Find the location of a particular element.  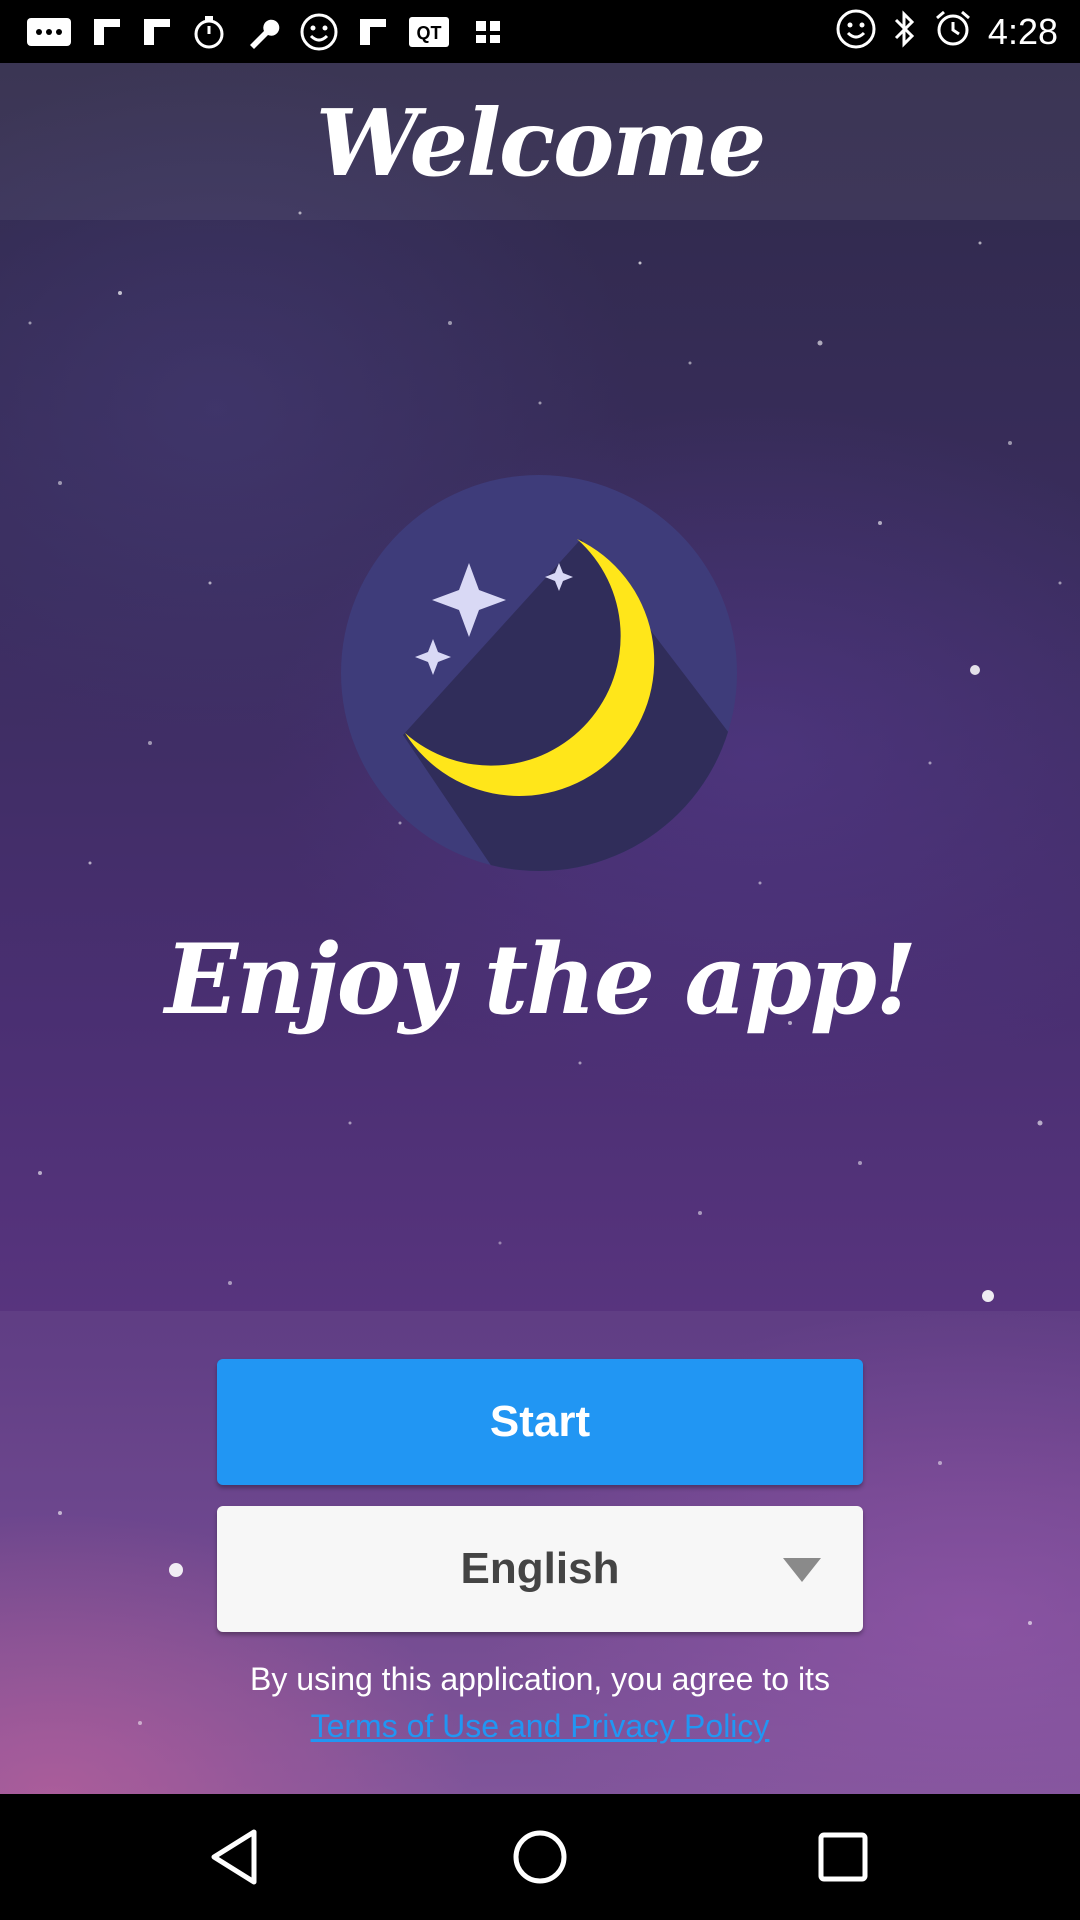

clock: 4:28 is located at coordinates (1022, 31).